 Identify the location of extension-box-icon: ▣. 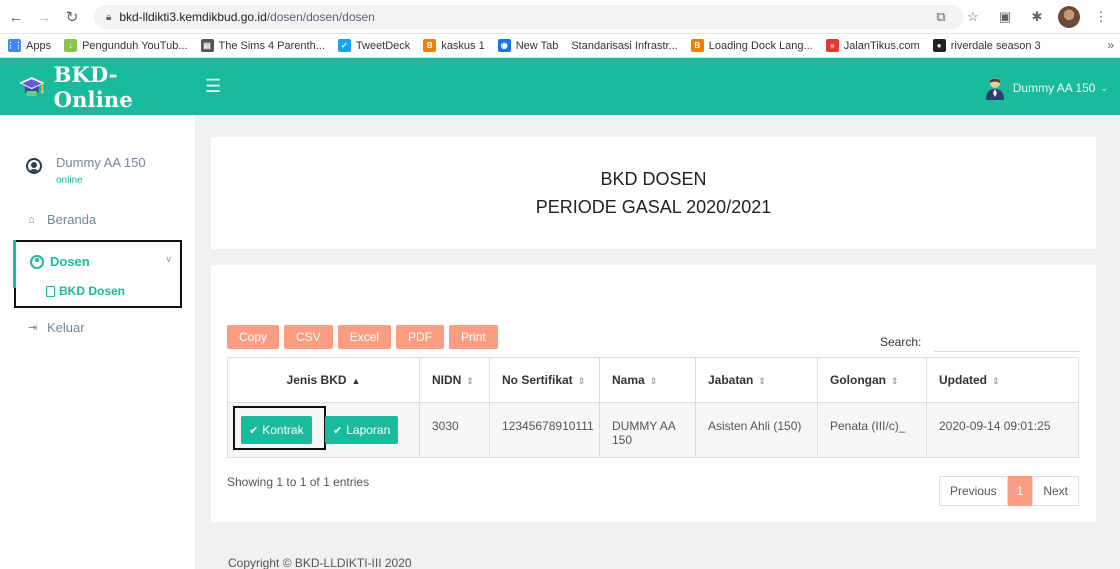
(1005, 17).